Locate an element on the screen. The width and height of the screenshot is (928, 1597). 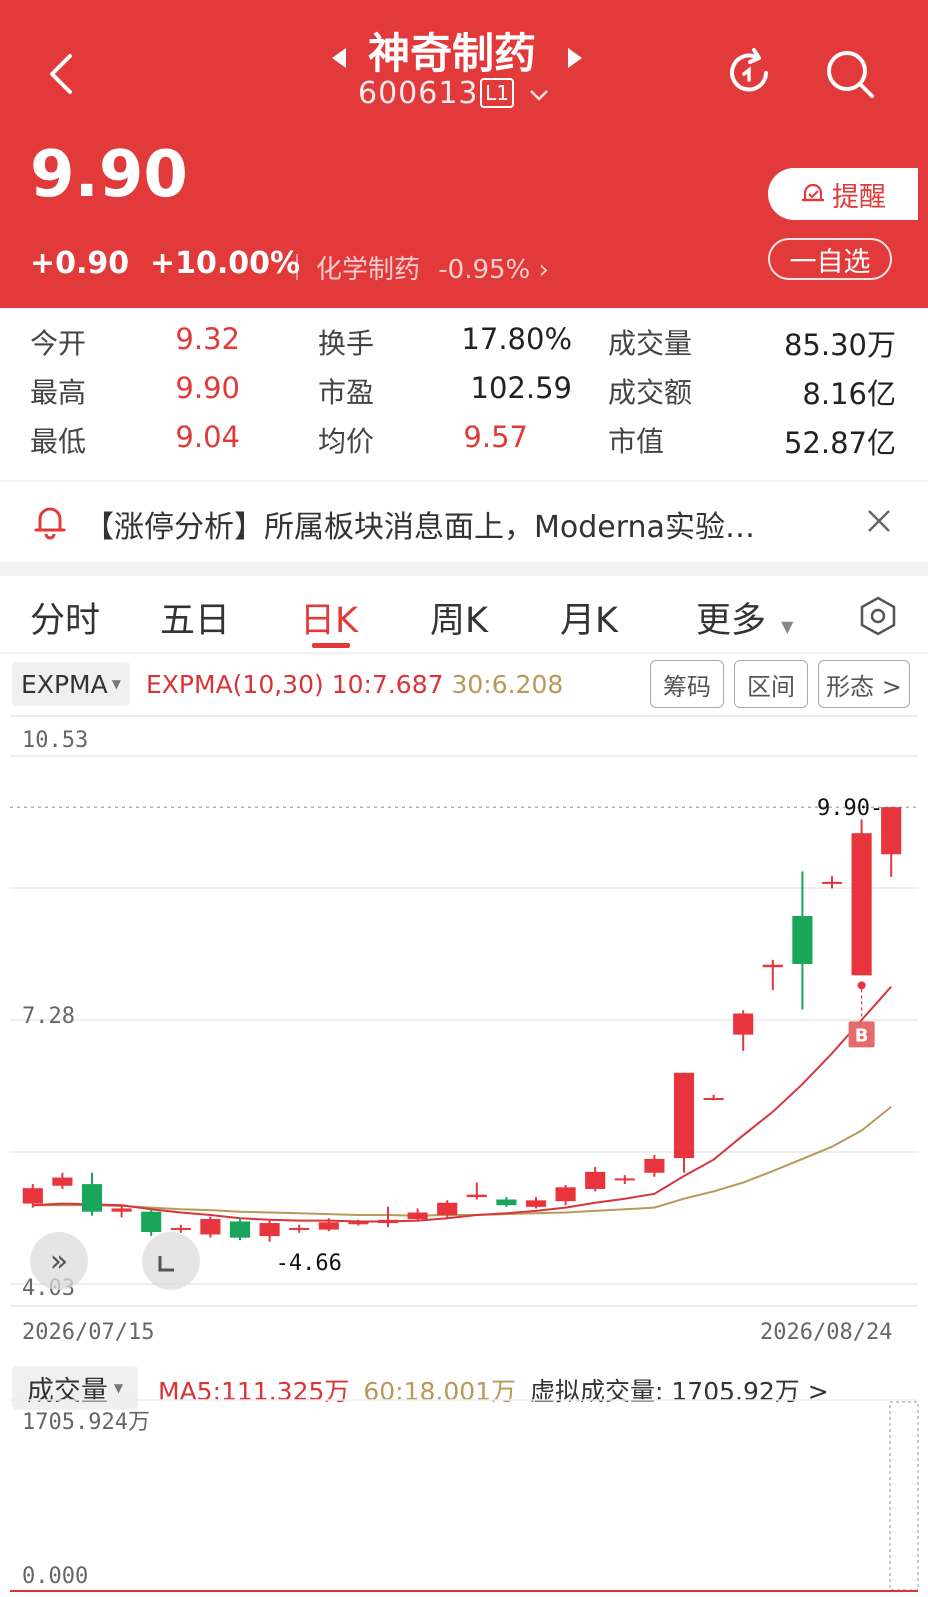
alarm-icon is located at coordinates (813, 192).